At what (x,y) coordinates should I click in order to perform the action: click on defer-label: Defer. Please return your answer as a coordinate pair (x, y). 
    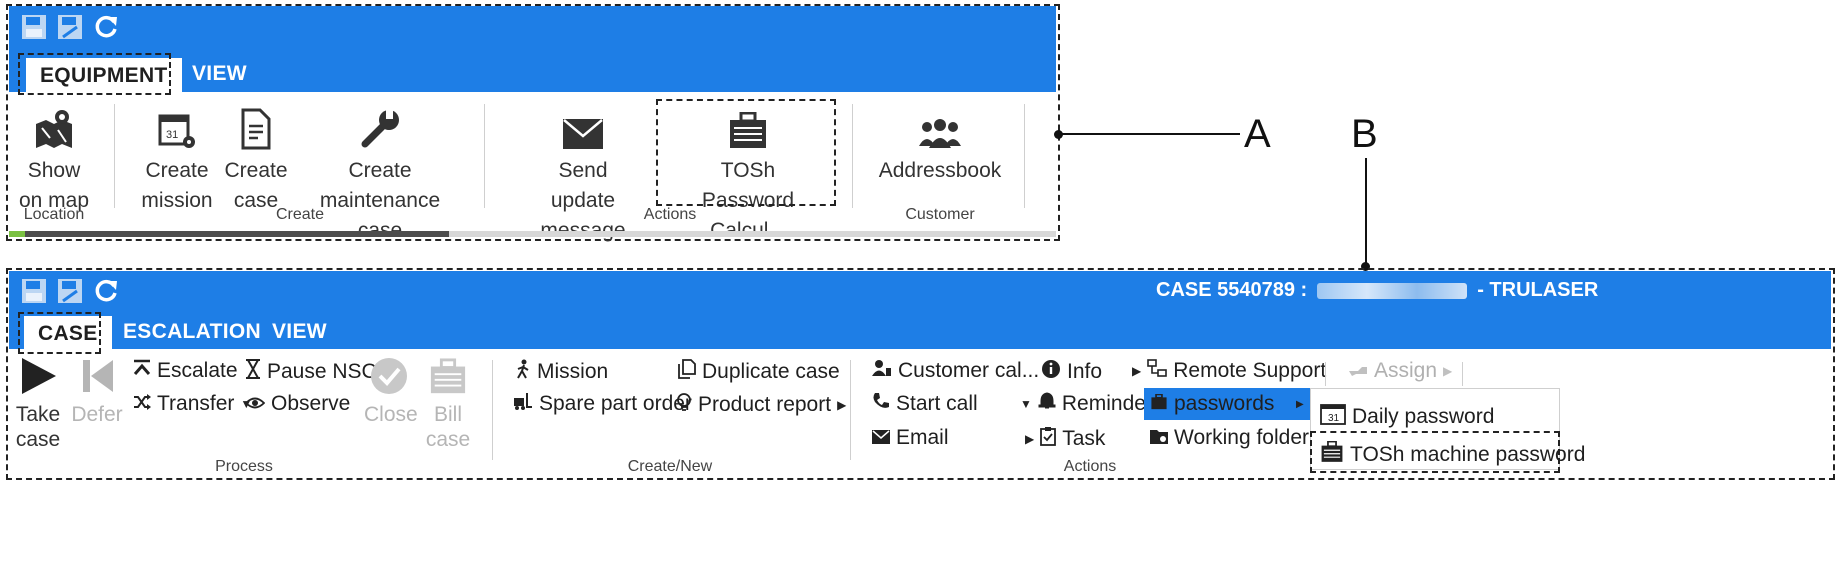
    Looking at the image, I should click on (97, 414).